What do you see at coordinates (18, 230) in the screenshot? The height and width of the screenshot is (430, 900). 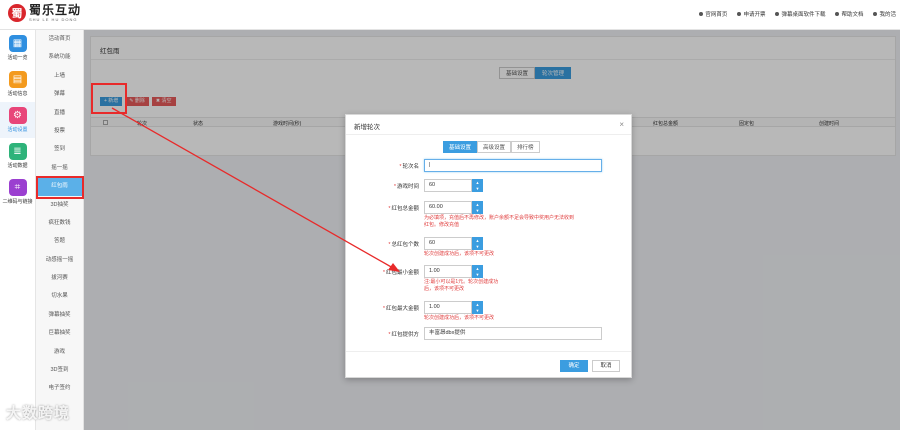 I see `icon-sidebar: ▦ 活动一览 ▤ 活动信息 ⚙ 活动设置 ≣ 活动数据 ⌗ 二维码与链接` at bounding box center [18, 230].